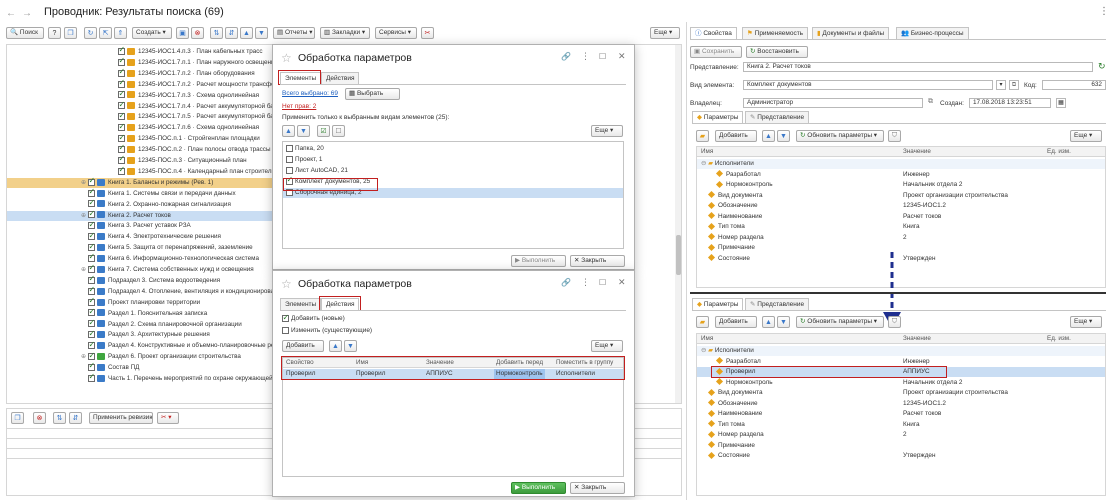 The width and height of the screenshot is (1111, 500). I want to click on params-top-add-button: Добавить, so click(736, 136).